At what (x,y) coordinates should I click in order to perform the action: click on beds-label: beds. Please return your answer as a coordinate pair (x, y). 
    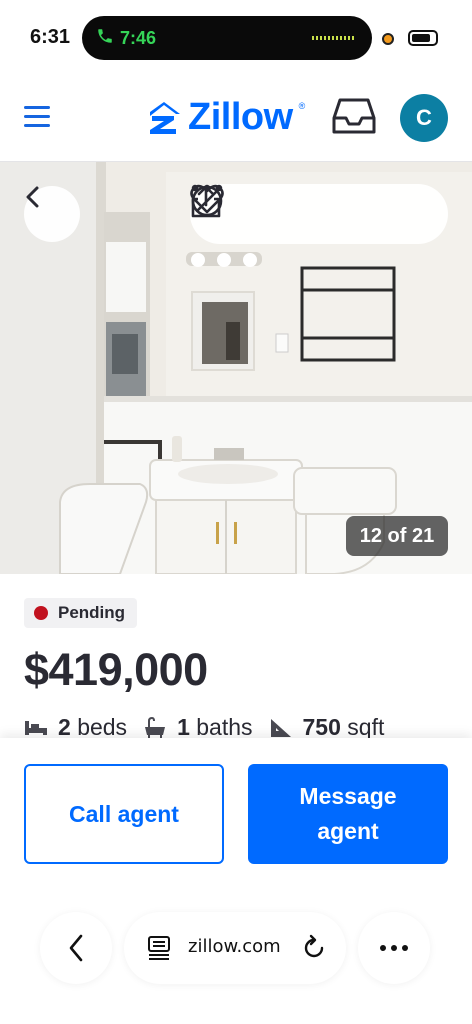
    Looking at the image, I should click on (102, 727).